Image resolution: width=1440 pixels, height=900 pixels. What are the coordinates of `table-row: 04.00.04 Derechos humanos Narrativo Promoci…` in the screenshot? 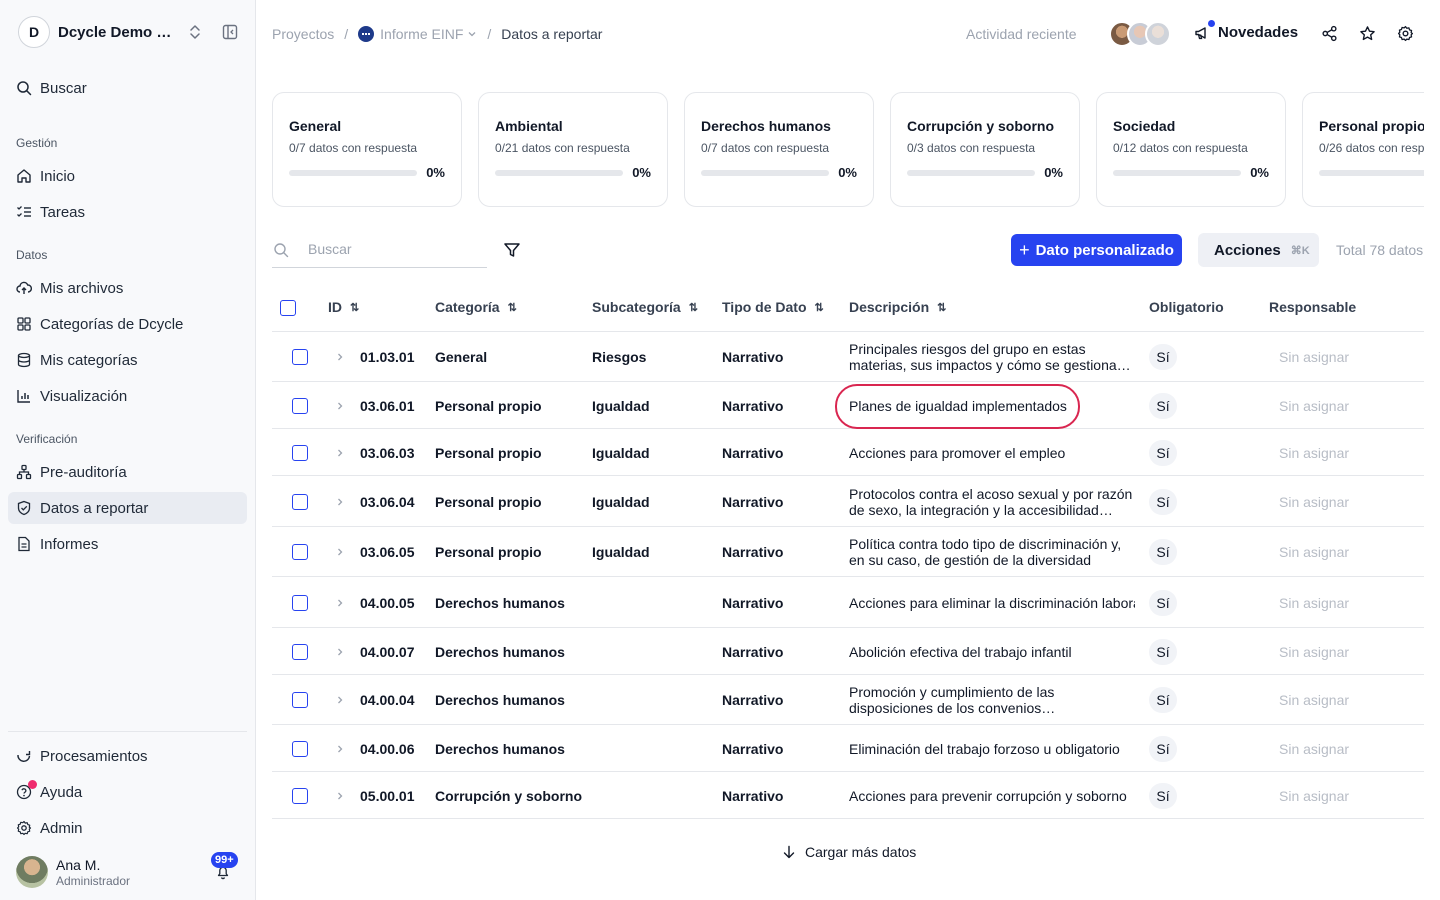 It's located at (848, 700).